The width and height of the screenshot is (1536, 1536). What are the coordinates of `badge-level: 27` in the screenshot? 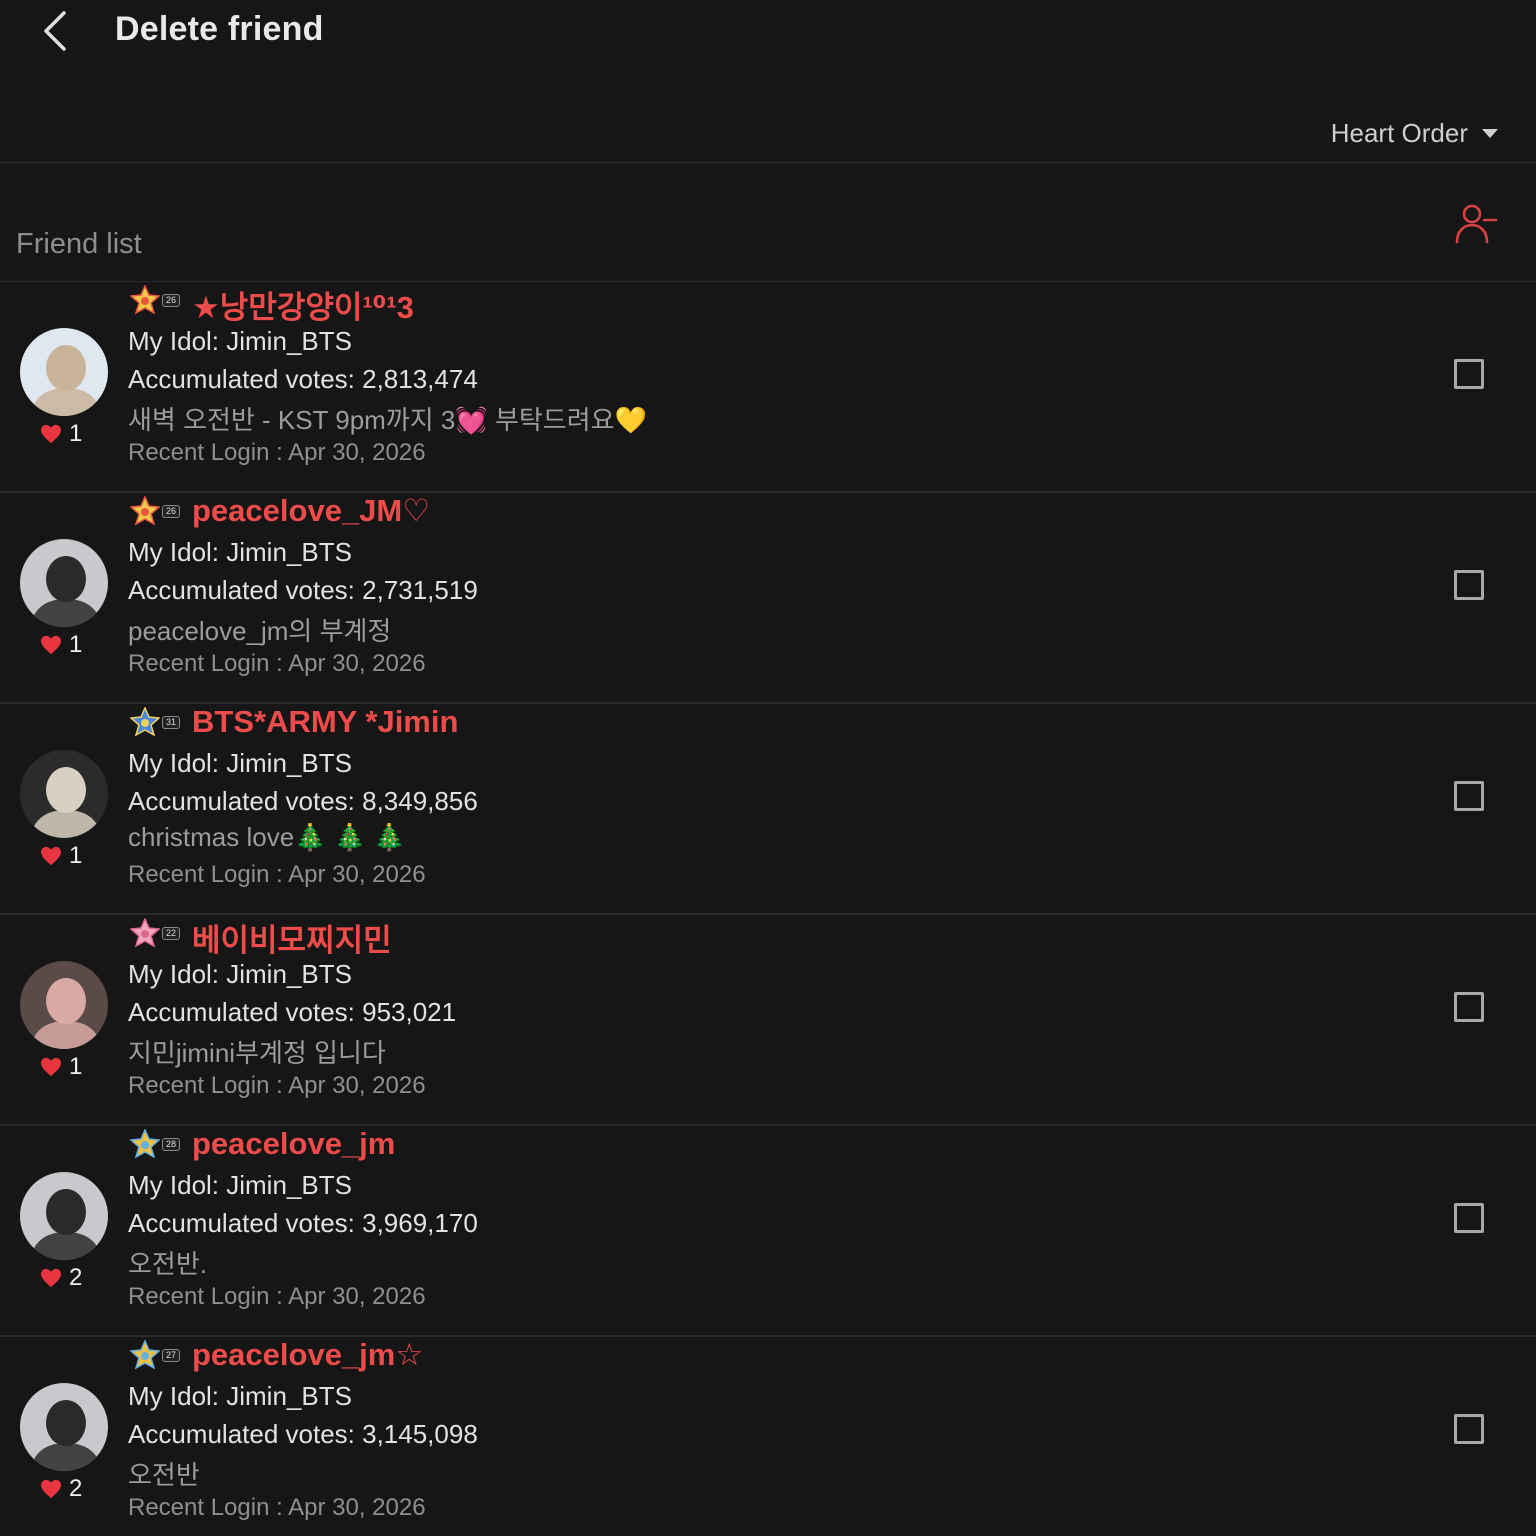 It's located at (171, 1355).